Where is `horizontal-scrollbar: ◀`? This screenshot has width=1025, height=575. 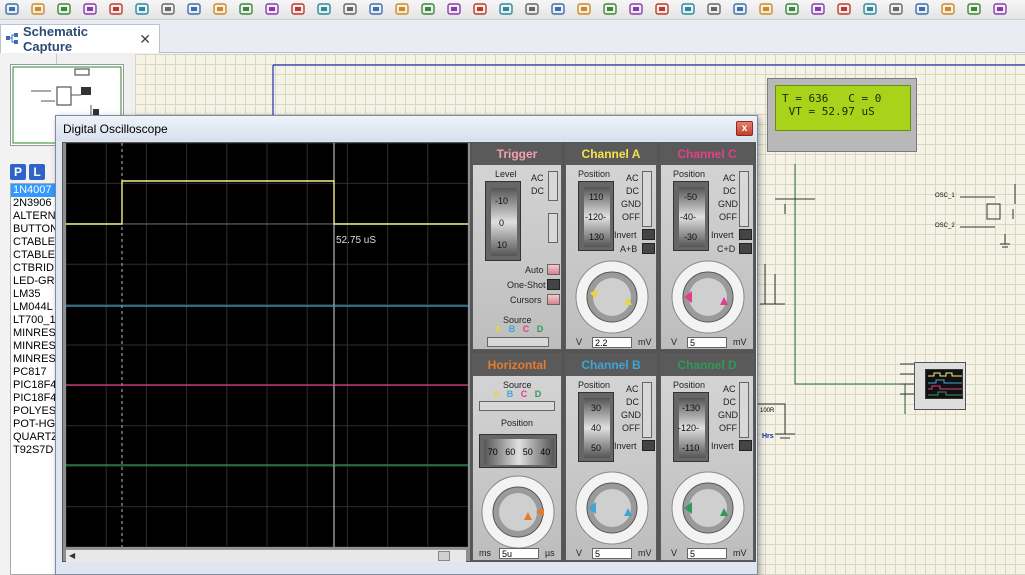 horizontal-scrollbar: ◀ is located at coordinates (266, 555).